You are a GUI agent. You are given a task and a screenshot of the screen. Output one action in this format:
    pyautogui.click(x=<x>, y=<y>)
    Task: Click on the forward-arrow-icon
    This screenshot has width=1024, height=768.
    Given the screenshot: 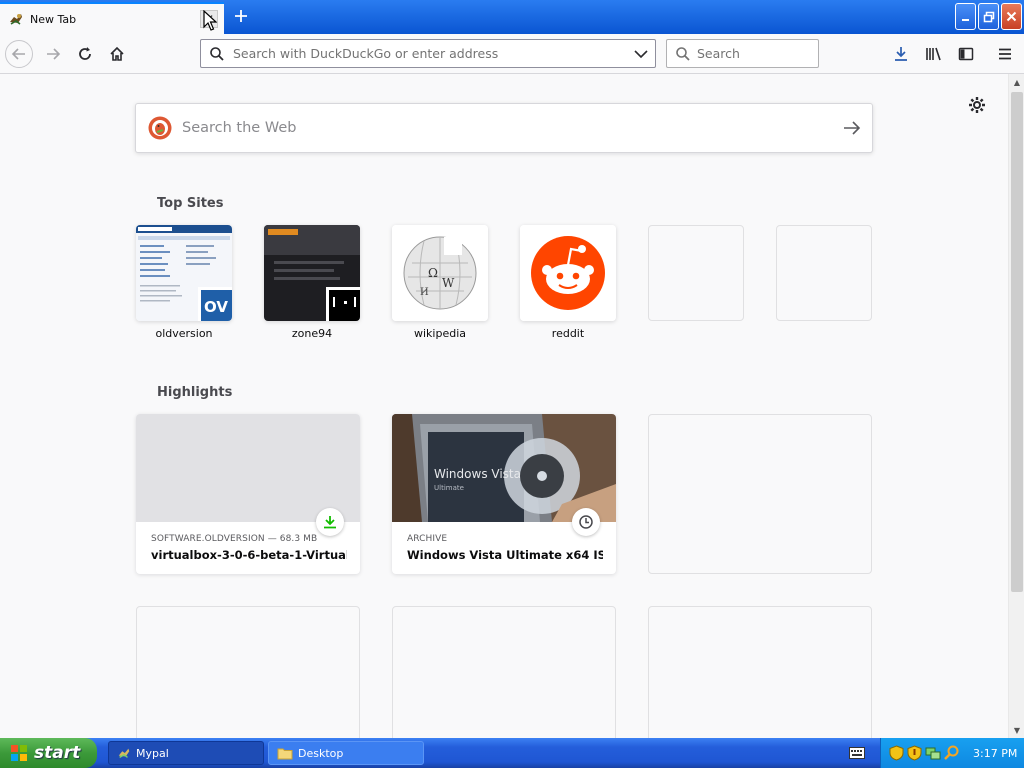 What is the action you would take?
    pyautogui.click(x=54, y=54)
    